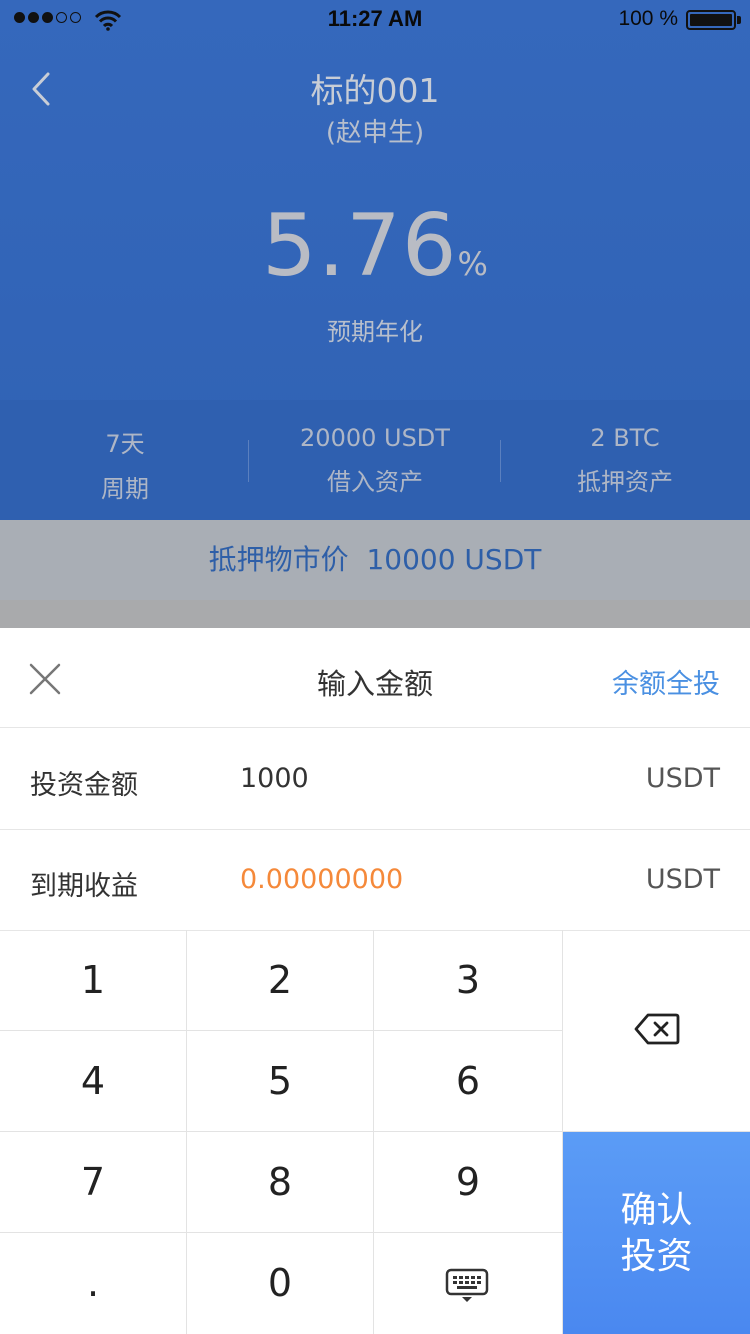 This screenshot has height=1334, width=750. What do you see at coordinates (125, 489) in the screenshot?
I see `stat-label: 周期` at bounding box center [125, 489].